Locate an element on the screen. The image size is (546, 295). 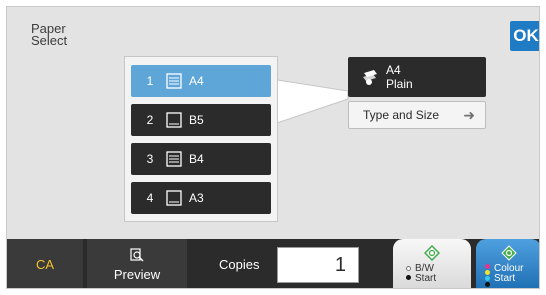
copies-label: Copies is located at coordinates (239, 264).